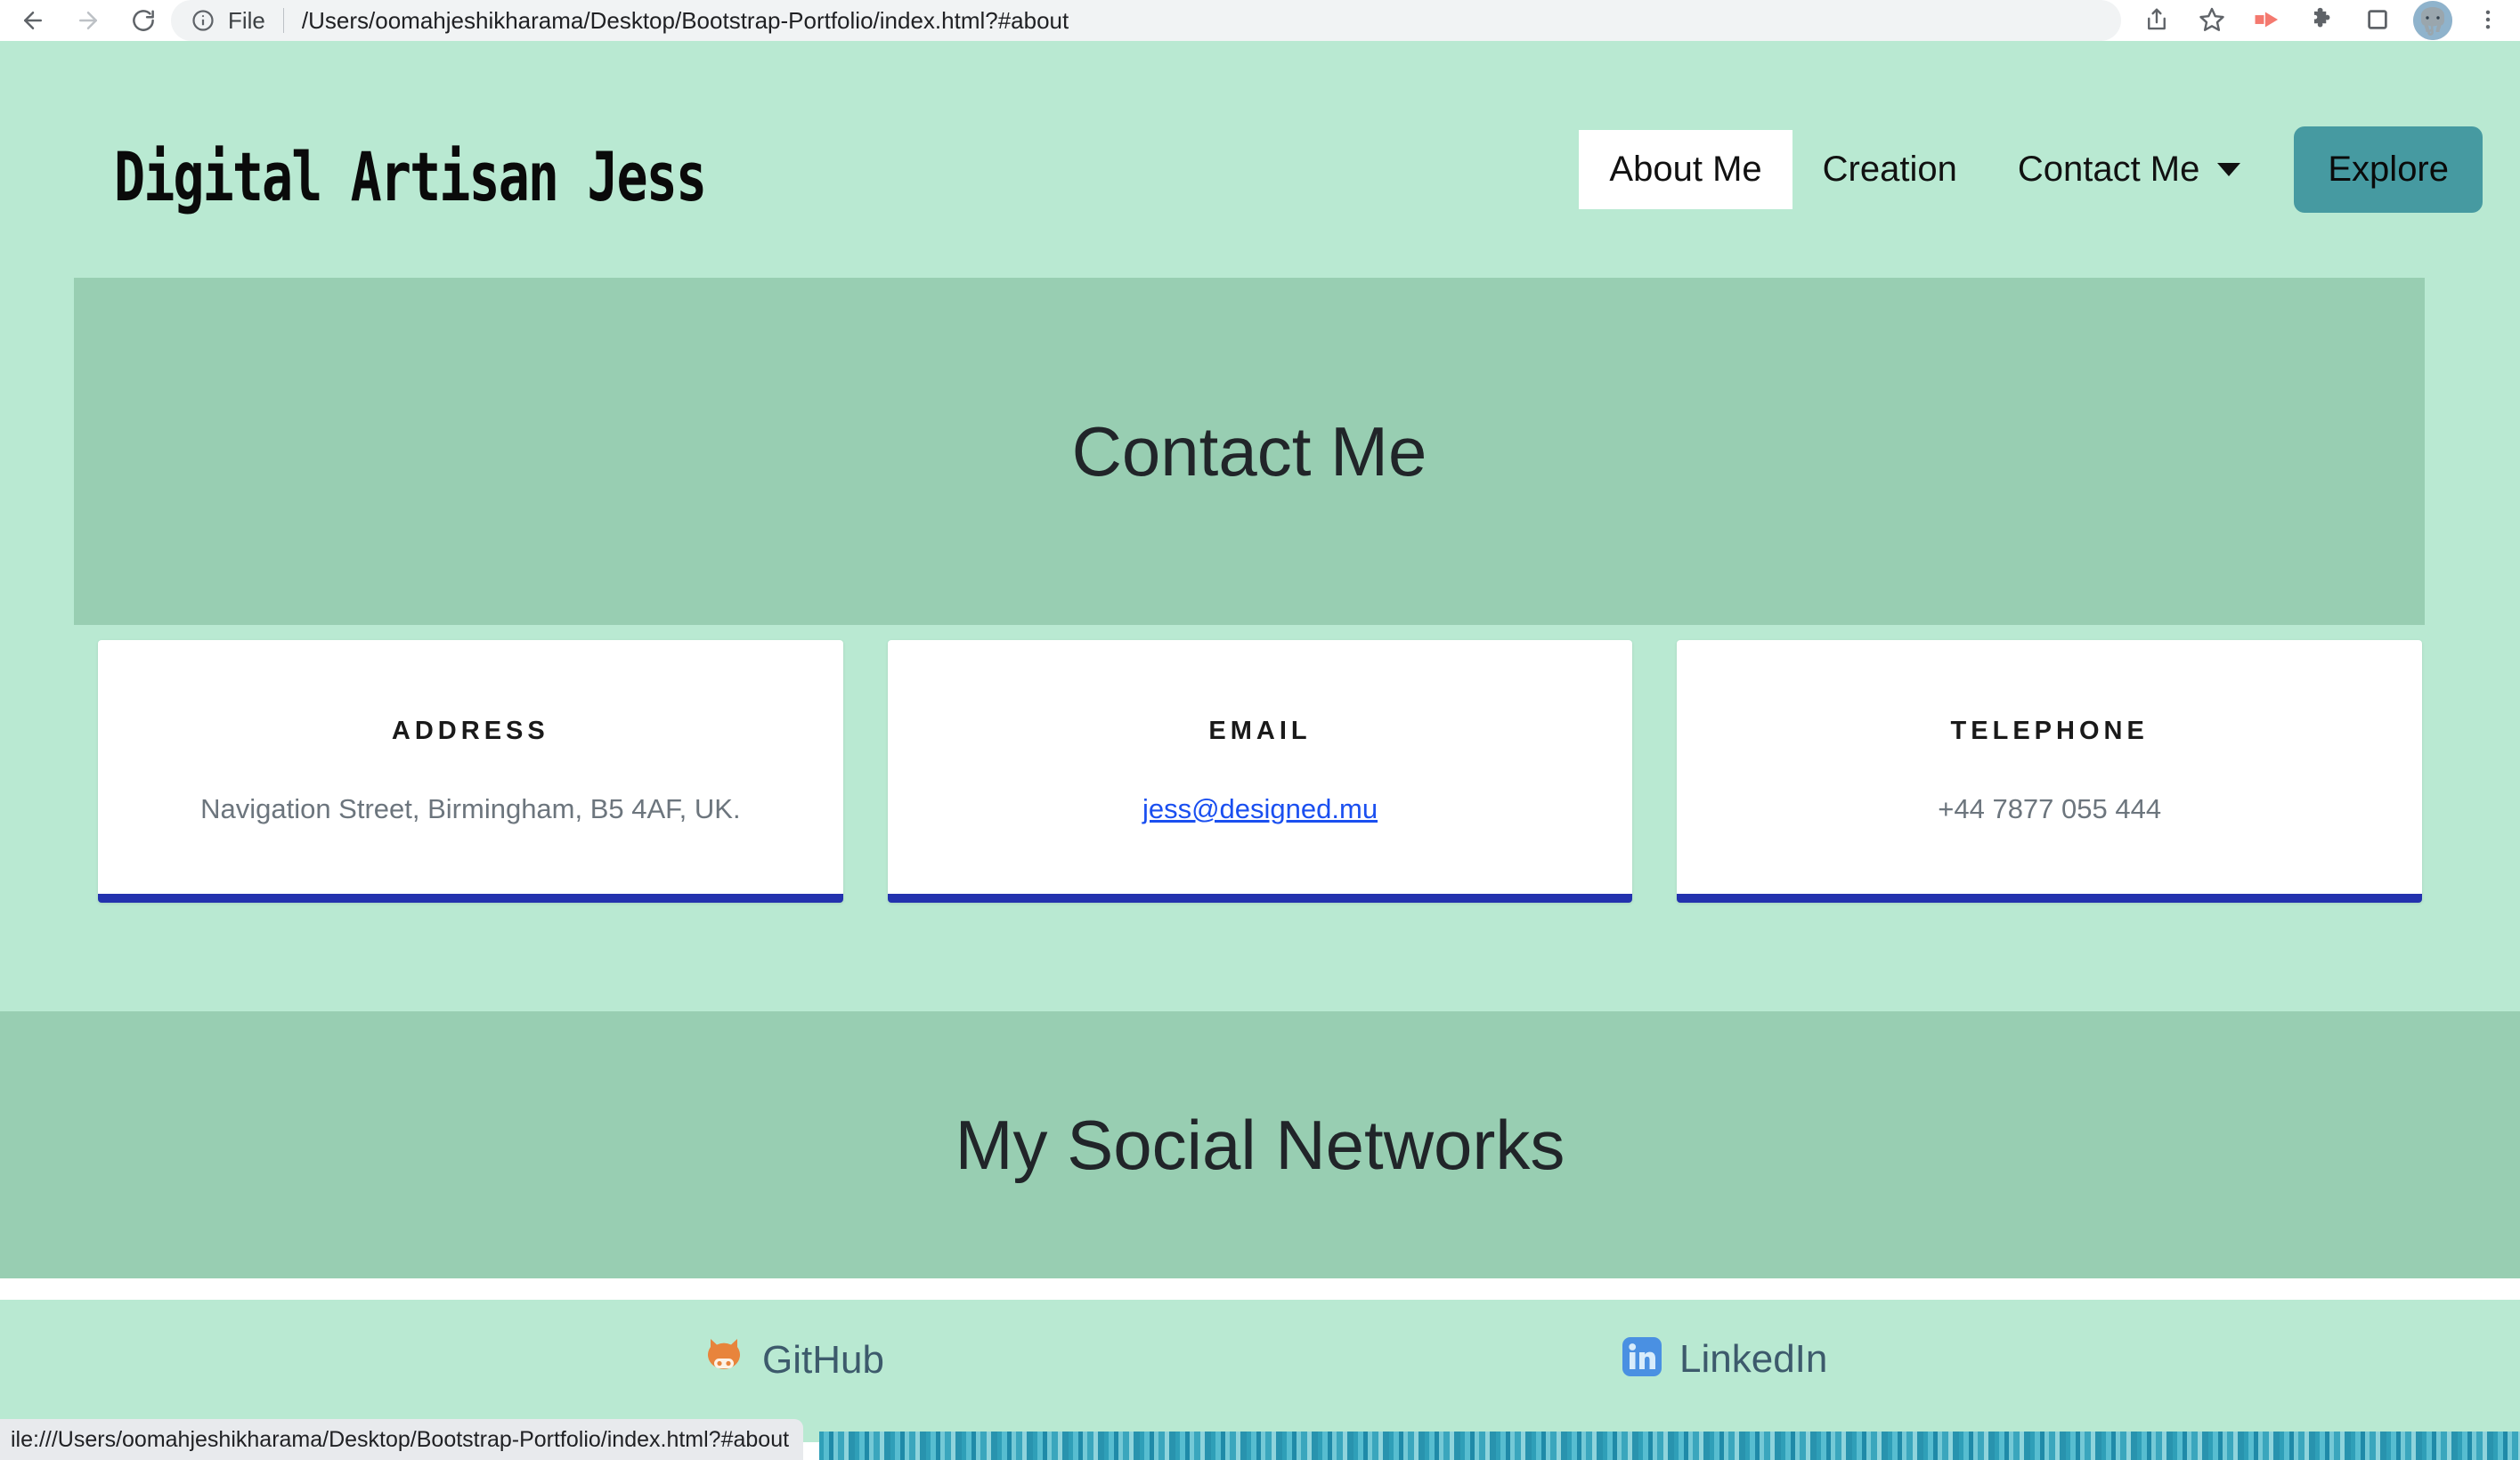 The height and width of the screenshot is (1460, 2520). What do you see at coordinates (410, 177) in the screenshot?
I see `site-brand: Digital Artisan Jess` at bounding box center [410, 177].